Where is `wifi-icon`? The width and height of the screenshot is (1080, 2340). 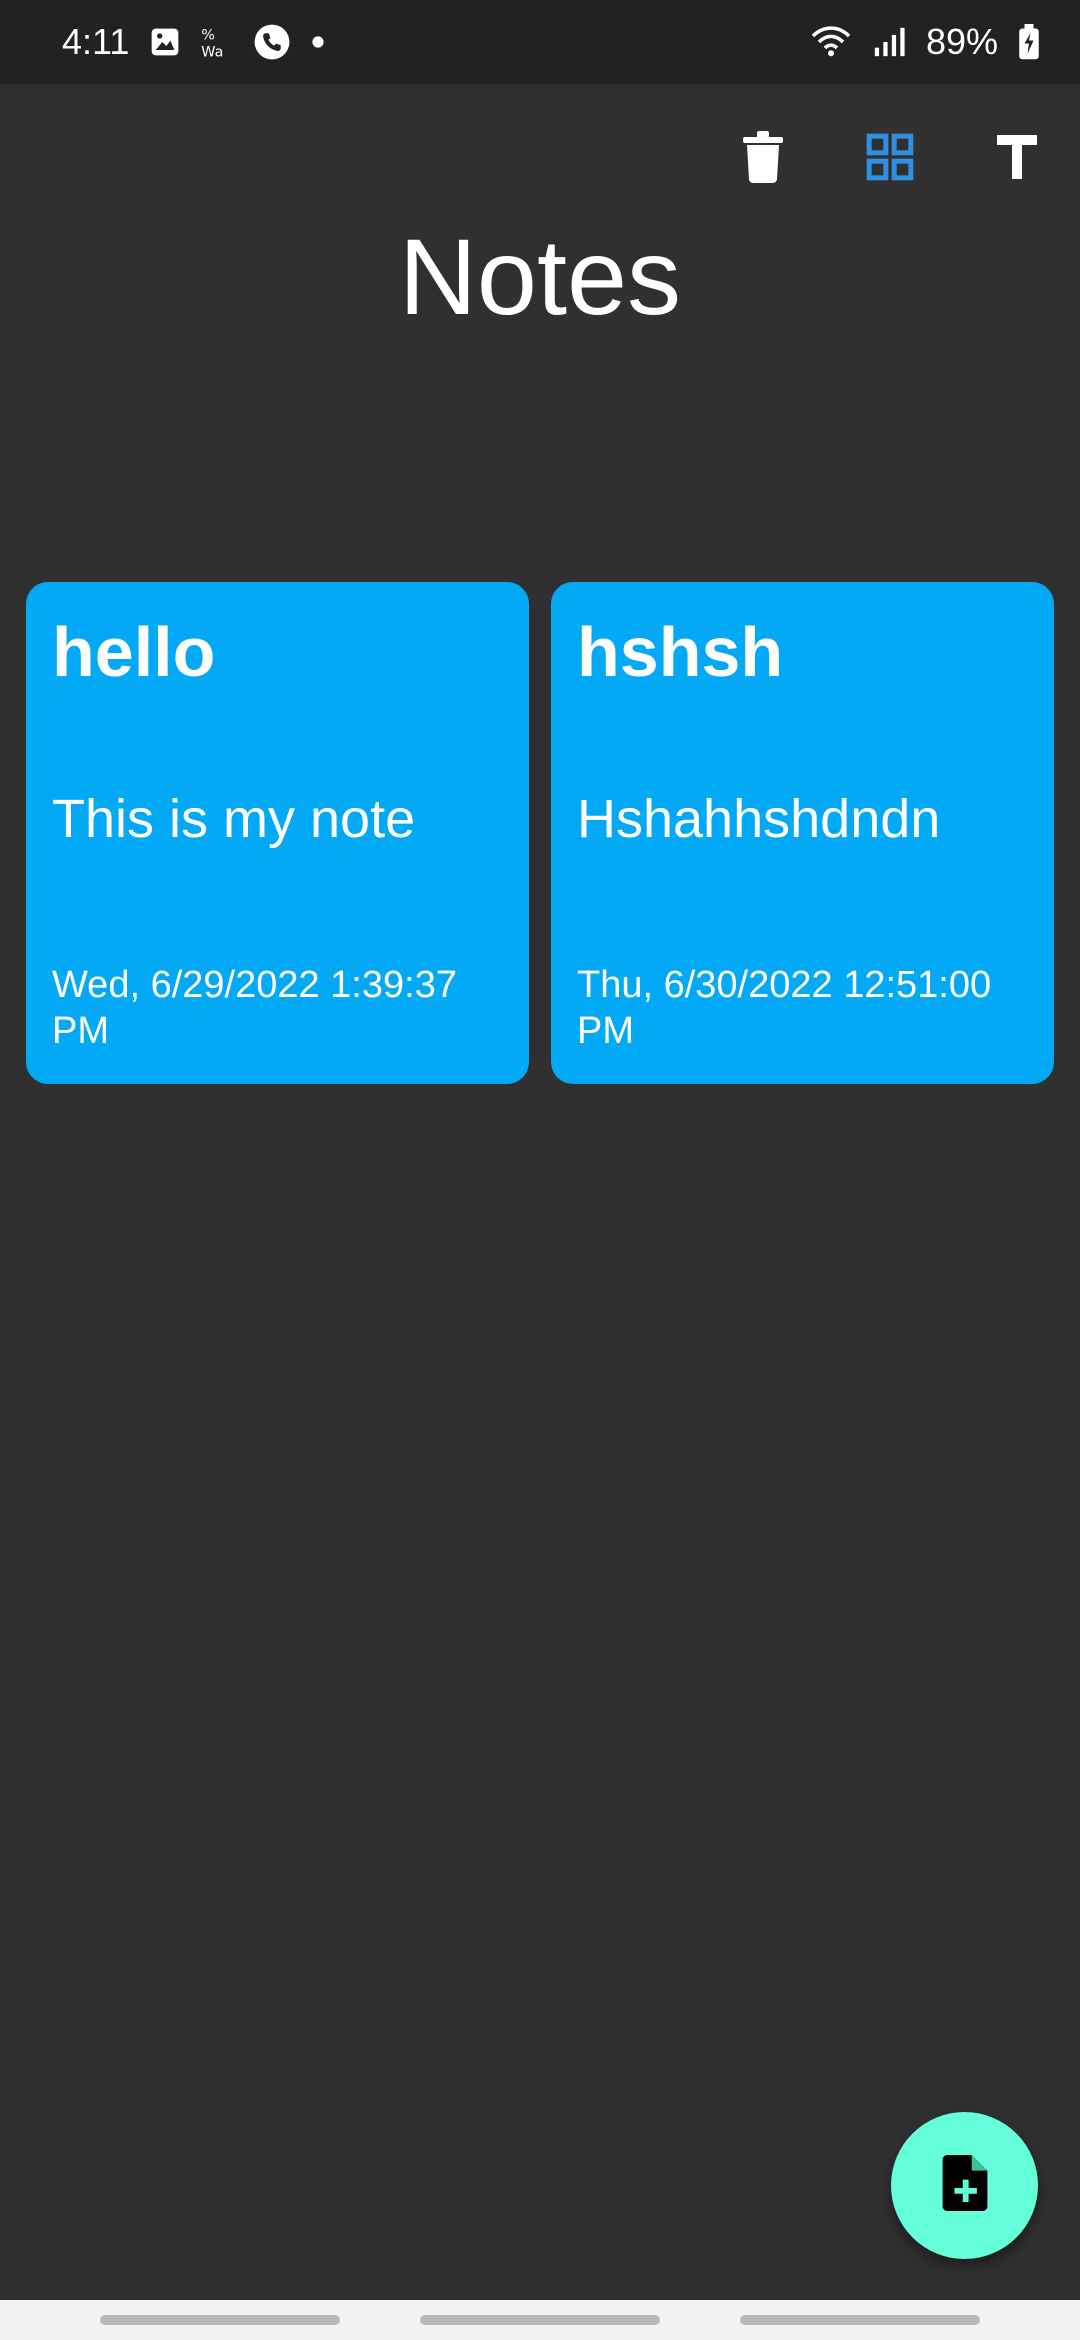 wifi-icon is located at coordinates (831, 42).